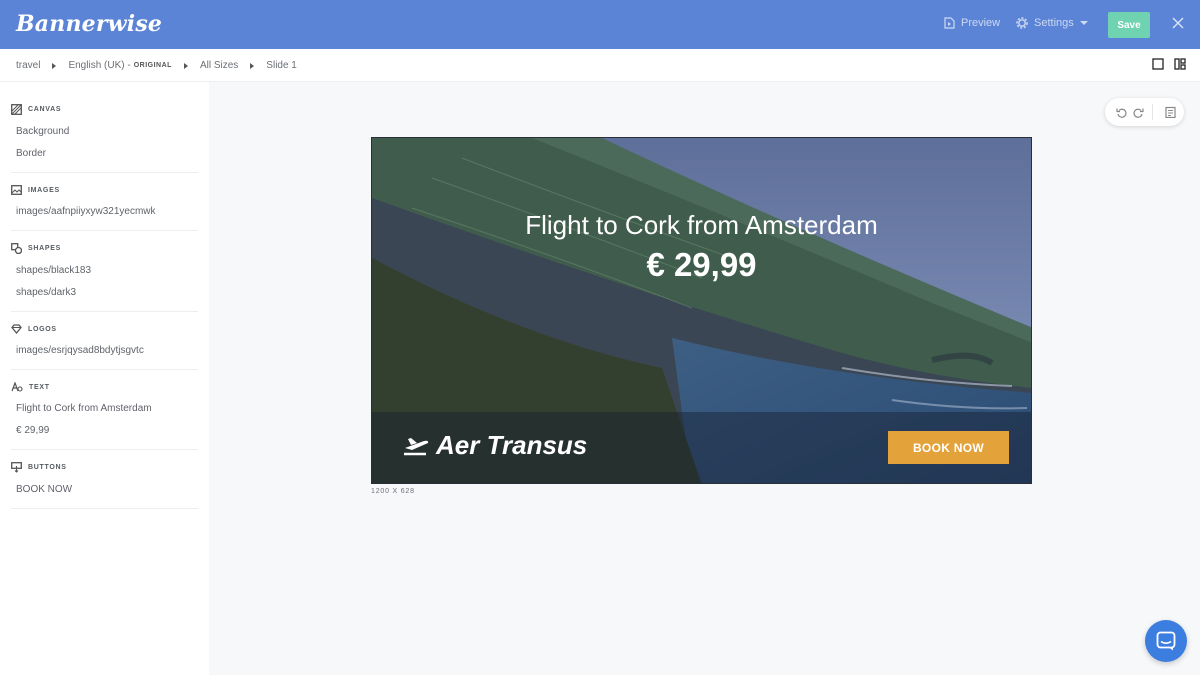 The width and height of the screenshot is (1200, 675). Describe the element at coordinates (47, 467) in the screenshot. I see `section-title: BUTTONS` at that location.